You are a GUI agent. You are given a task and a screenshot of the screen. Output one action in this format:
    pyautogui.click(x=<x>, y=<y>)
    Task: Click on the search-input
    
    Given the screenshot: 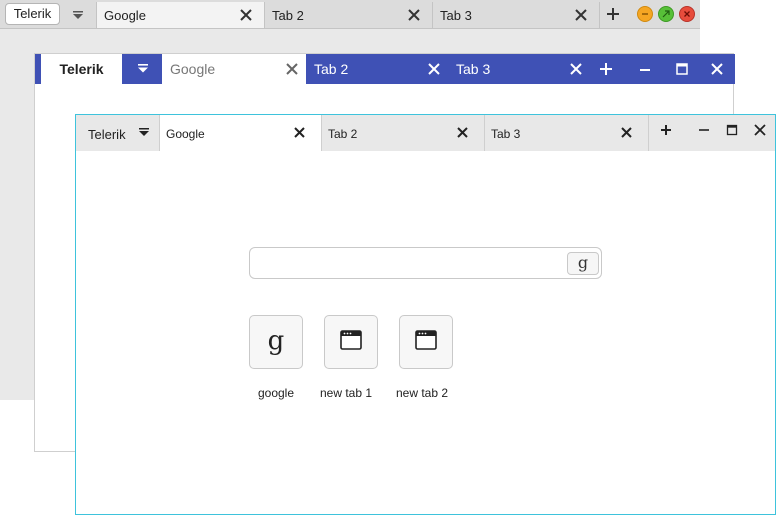 What is the action you would take?
    pyautogui.click(x=408, y=264)
    